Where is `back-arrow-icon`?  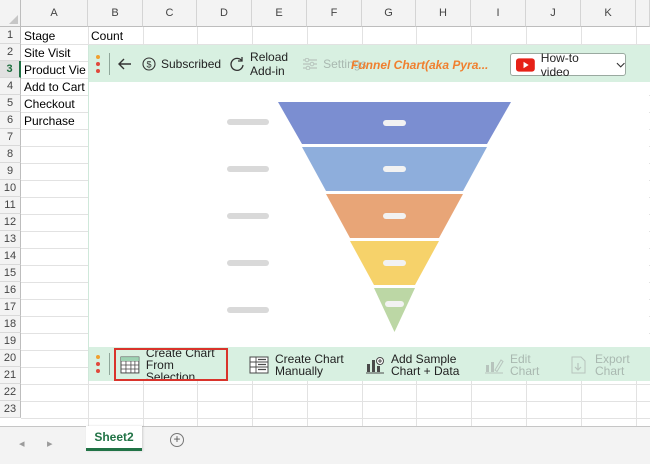
back-arrow-icon is located at coordinates (124, 63).